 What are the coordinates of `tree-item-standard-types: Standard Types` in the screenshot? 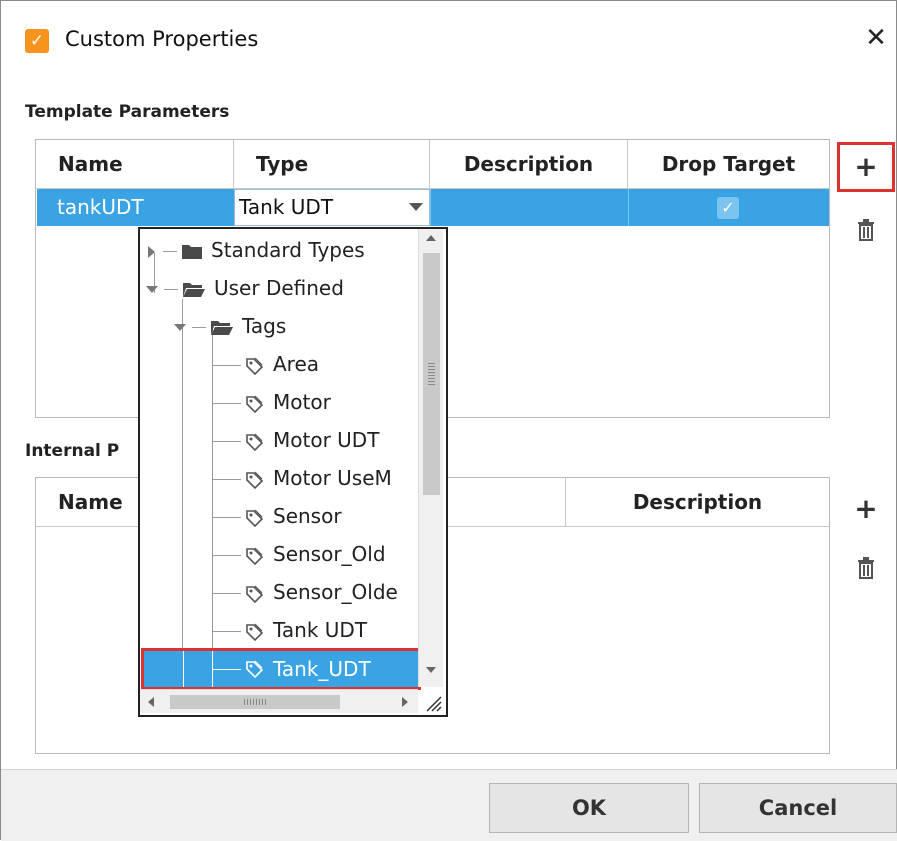 It's located at (256, 250).